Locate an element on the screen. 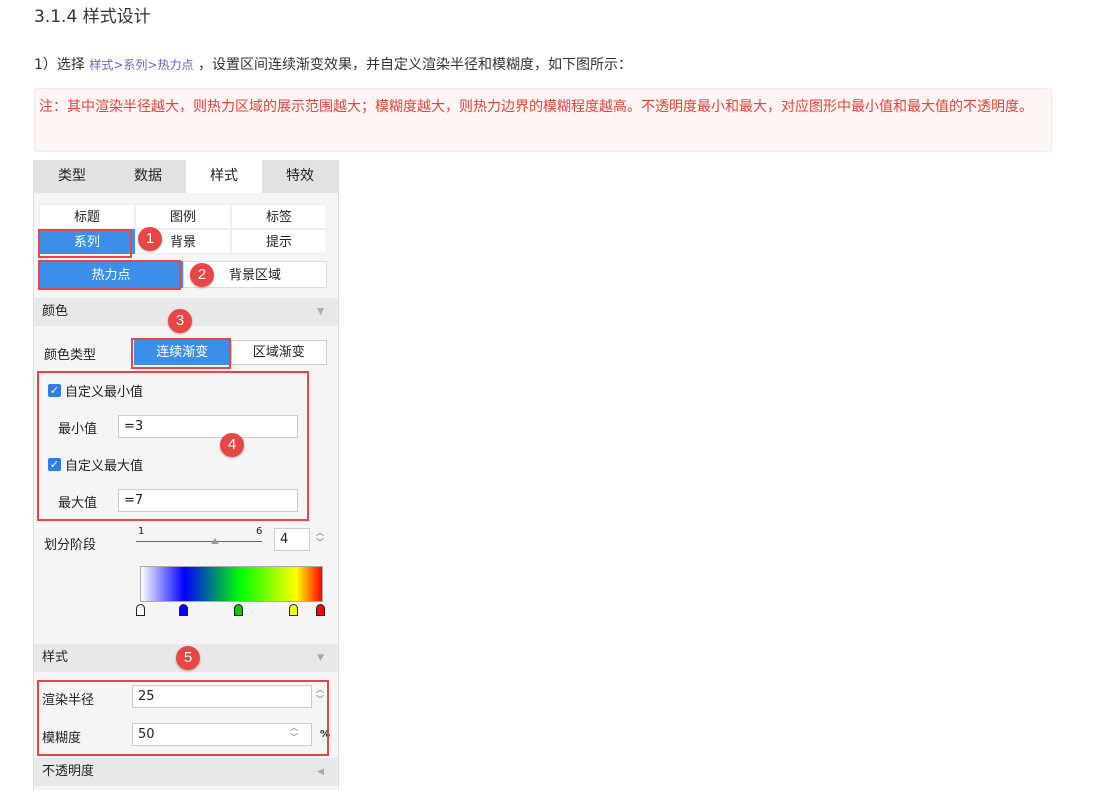  annotation-badge-1: 1 is located at coordinates (150, 239).